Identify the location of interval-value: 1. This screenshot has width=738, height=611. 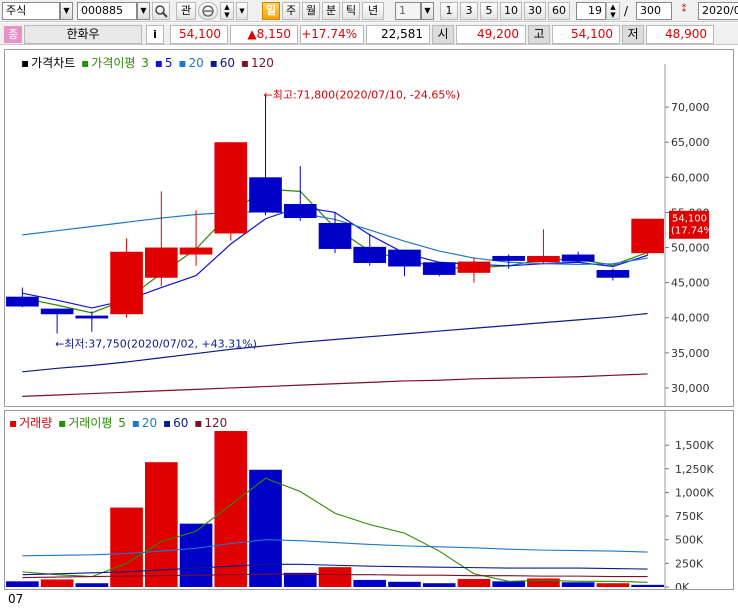
(402, 10).